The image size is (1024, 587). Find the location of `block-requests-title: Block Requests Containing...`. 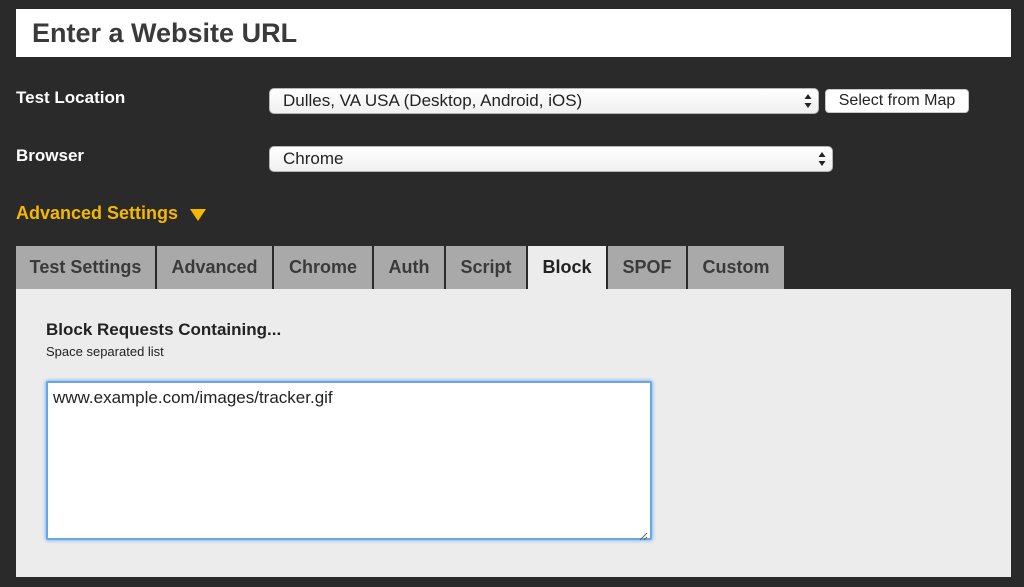

block-requests-title: Block Requests Containing... is located at coordinates (164, 329).